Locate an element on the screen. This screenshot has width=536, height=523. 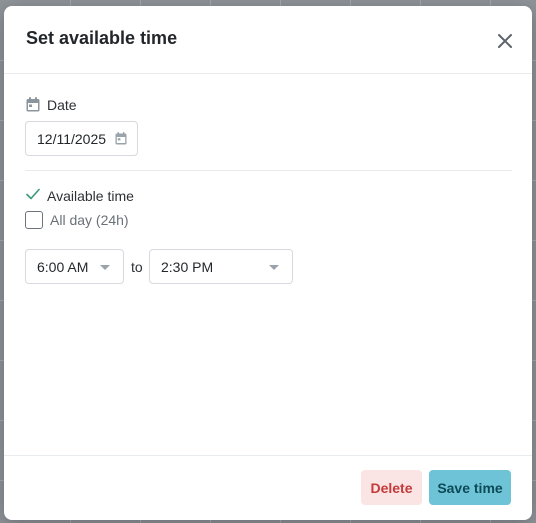
close-icon is located at coordinates (505, 41).